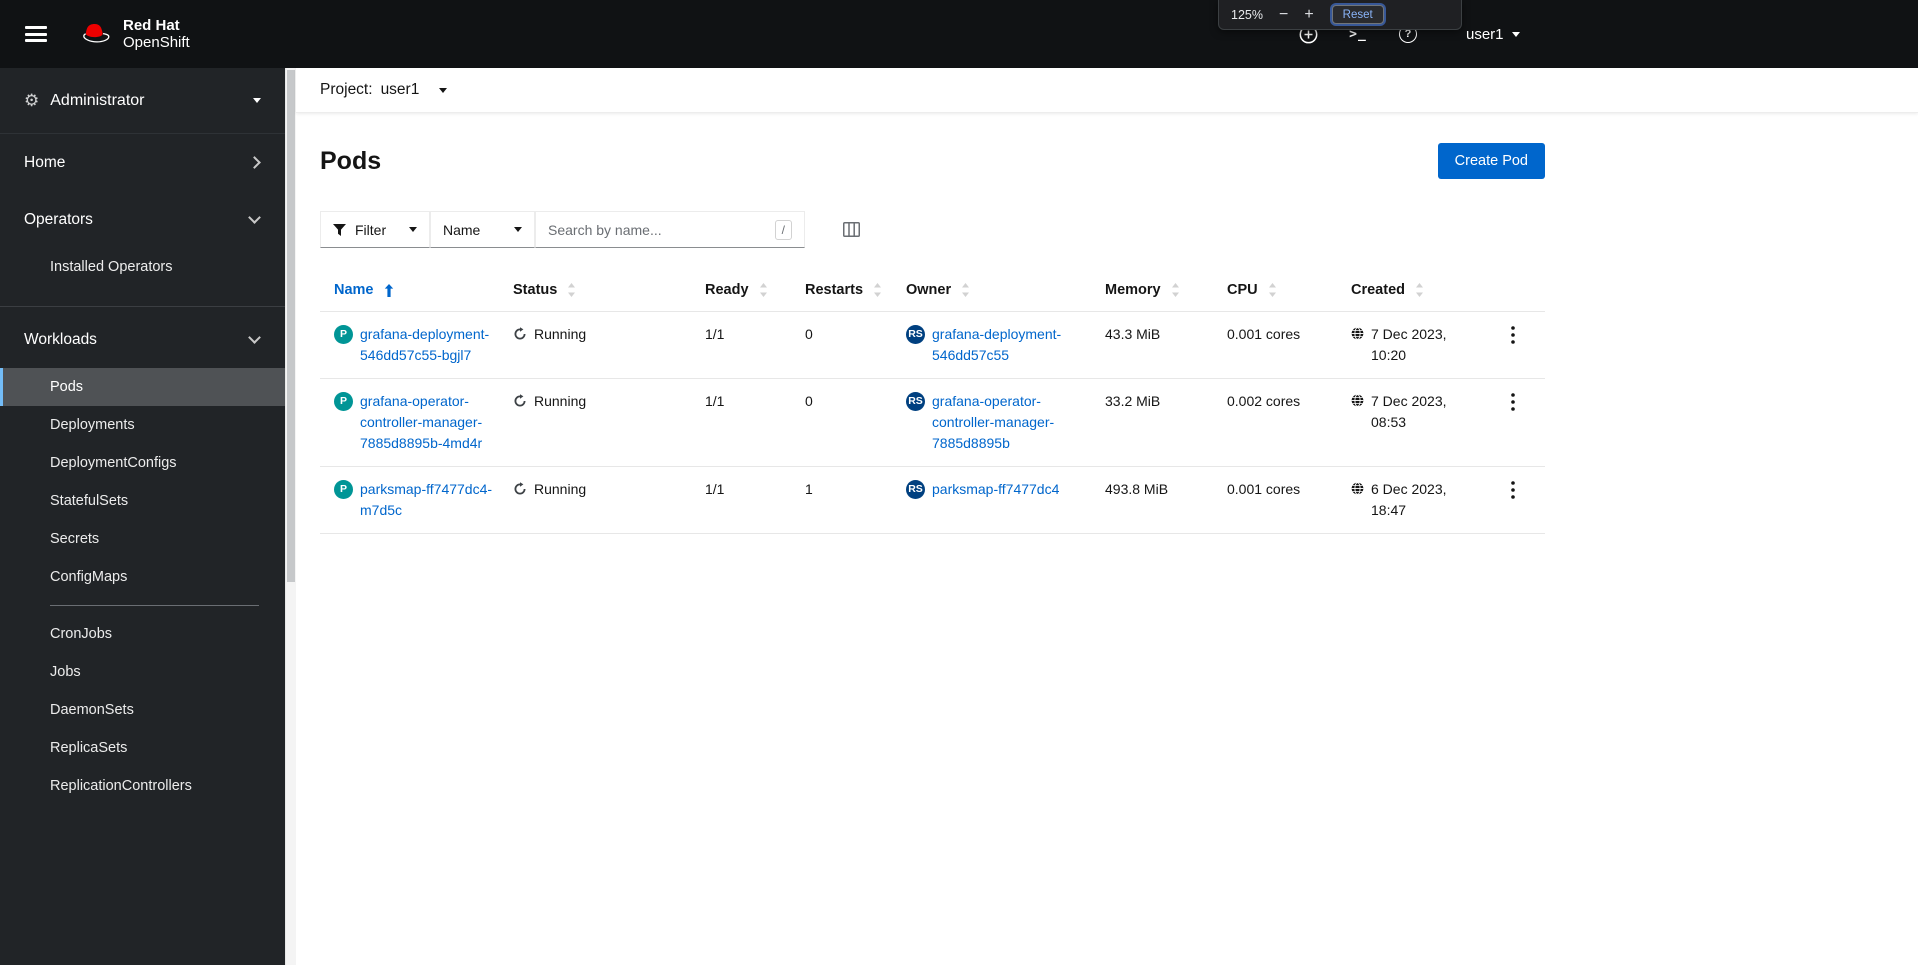 The height and width of the screenshot is (965, 1918). What do you see at coordinates (142, 267) in the screenshot?
I see `sidebar-item-installed-operators: Installed Operators` at bounding box center [142, 267].